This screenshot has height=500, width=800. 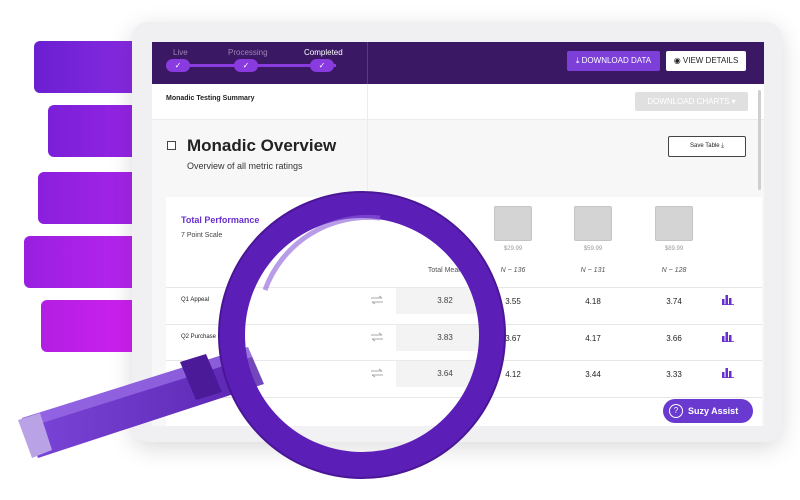 What do you see at coordinates (445, 338) in the screenshot?
I see `total-mean-cell: 3.83` at bounding box center [445, 338].